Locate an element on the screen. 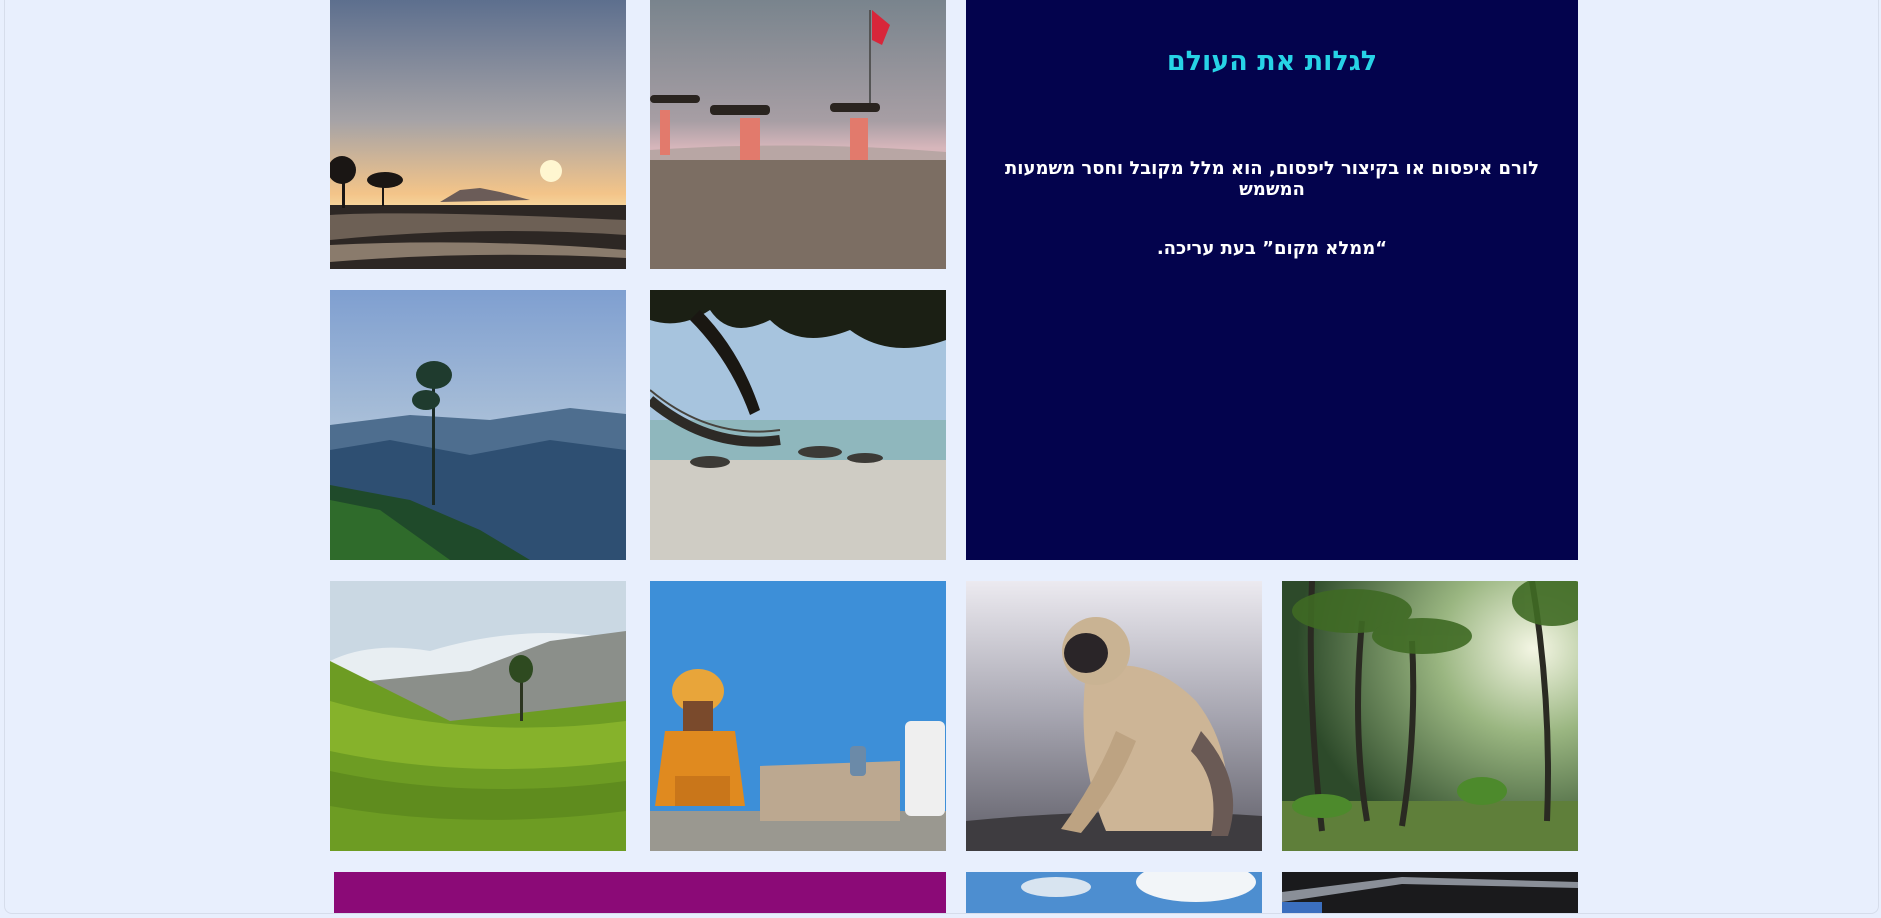  sadhu-photo is located at coordinates (798, 716).